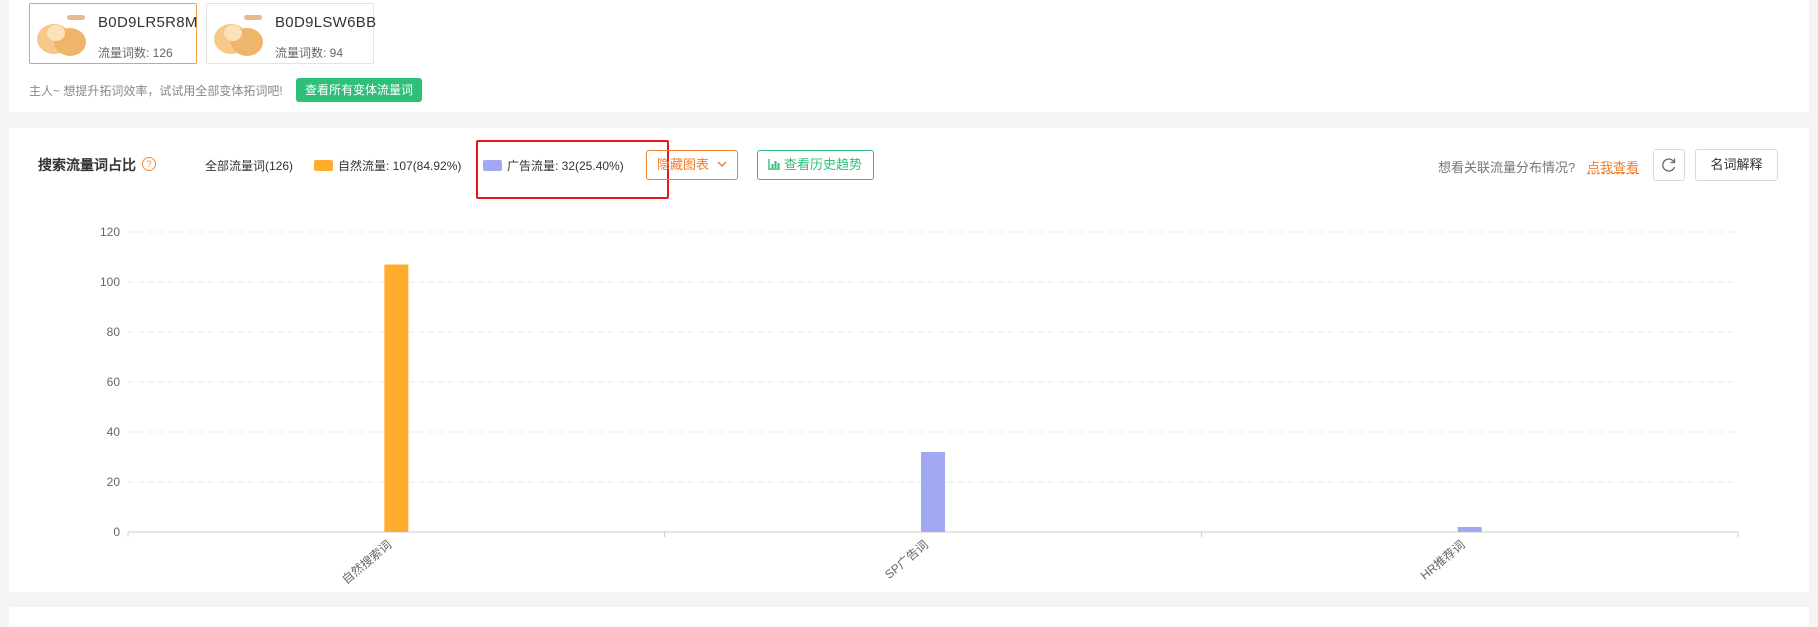  What do you see at coordinates (906, 560) in the screenshot?
I see `x-tick-label: SP广告词` at bounding box center [906, 560].